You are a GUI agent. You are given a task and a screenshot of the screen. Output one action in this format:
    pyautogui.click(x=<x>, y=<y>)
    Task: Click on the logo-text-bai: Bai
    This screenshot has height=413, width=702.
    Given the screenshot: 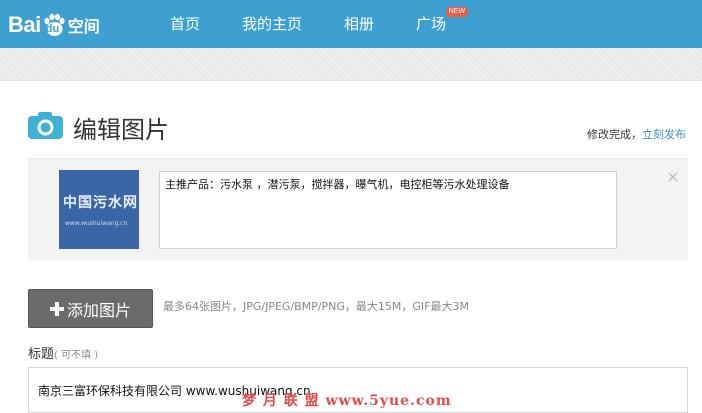 What is the action you would take?
    pyautogui.click(x=24, y=24)
    